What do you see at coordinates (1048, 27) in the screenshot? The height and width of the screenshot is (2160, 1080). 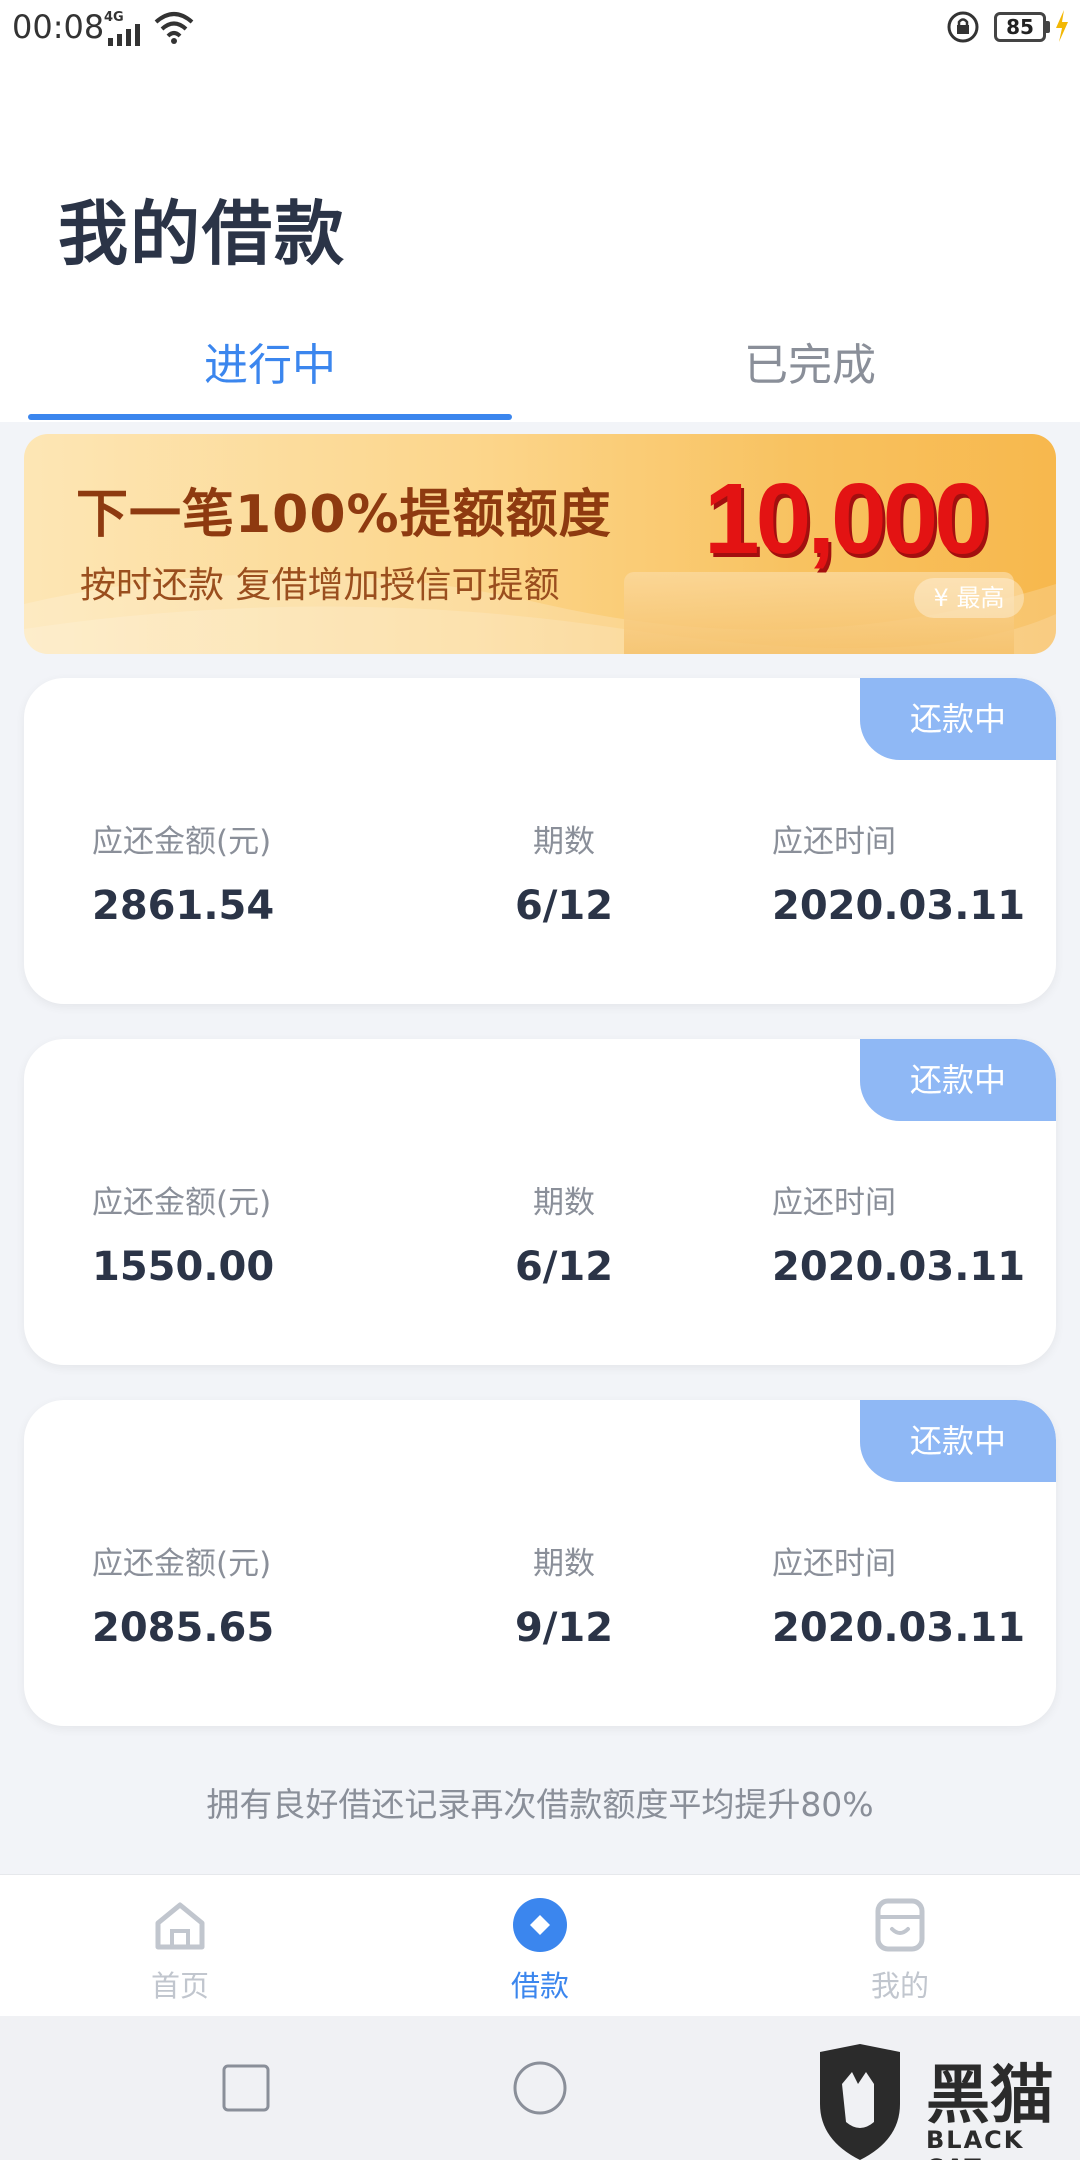 I see `battery-tip` at bounding box center [1048, 27].